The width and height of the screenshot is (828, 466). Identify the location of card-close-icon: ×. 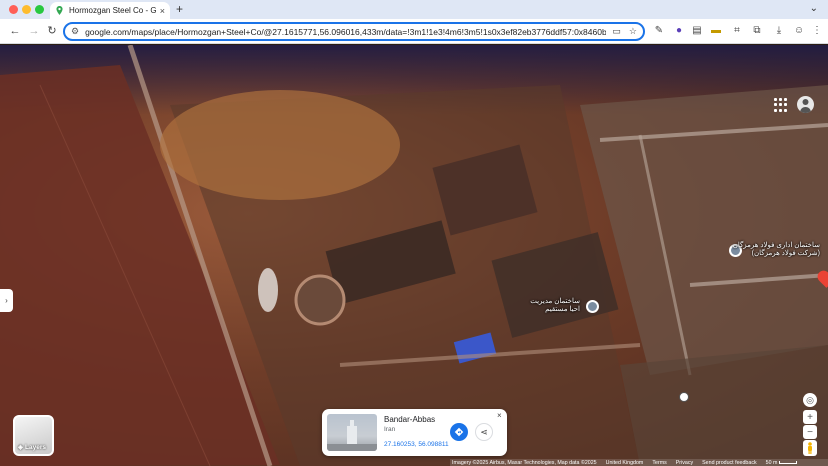
(499, 415).